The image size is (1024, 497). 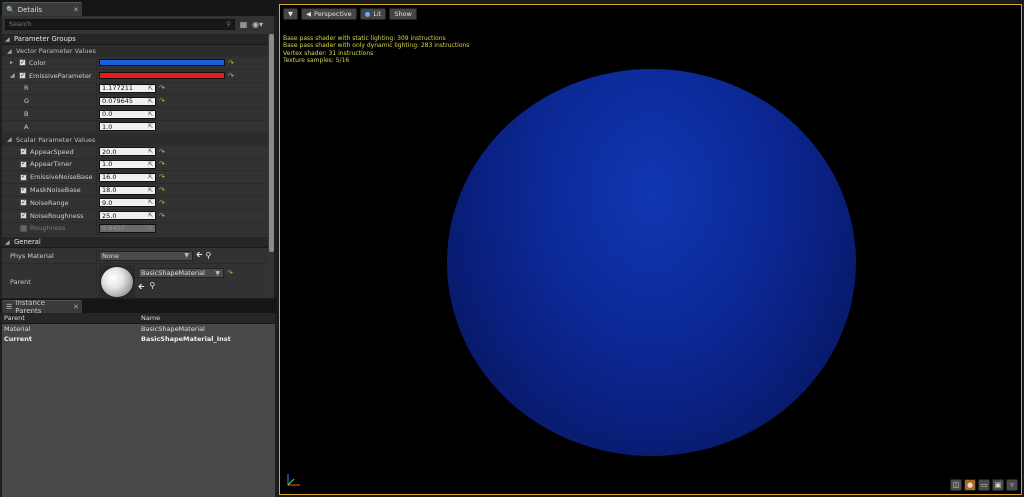 What do you see at coordinates (42, 307) in the screenshot?
I see `instance-parents-tab: ☰ Instance Parents ✕` at bounding box center [42, 307].